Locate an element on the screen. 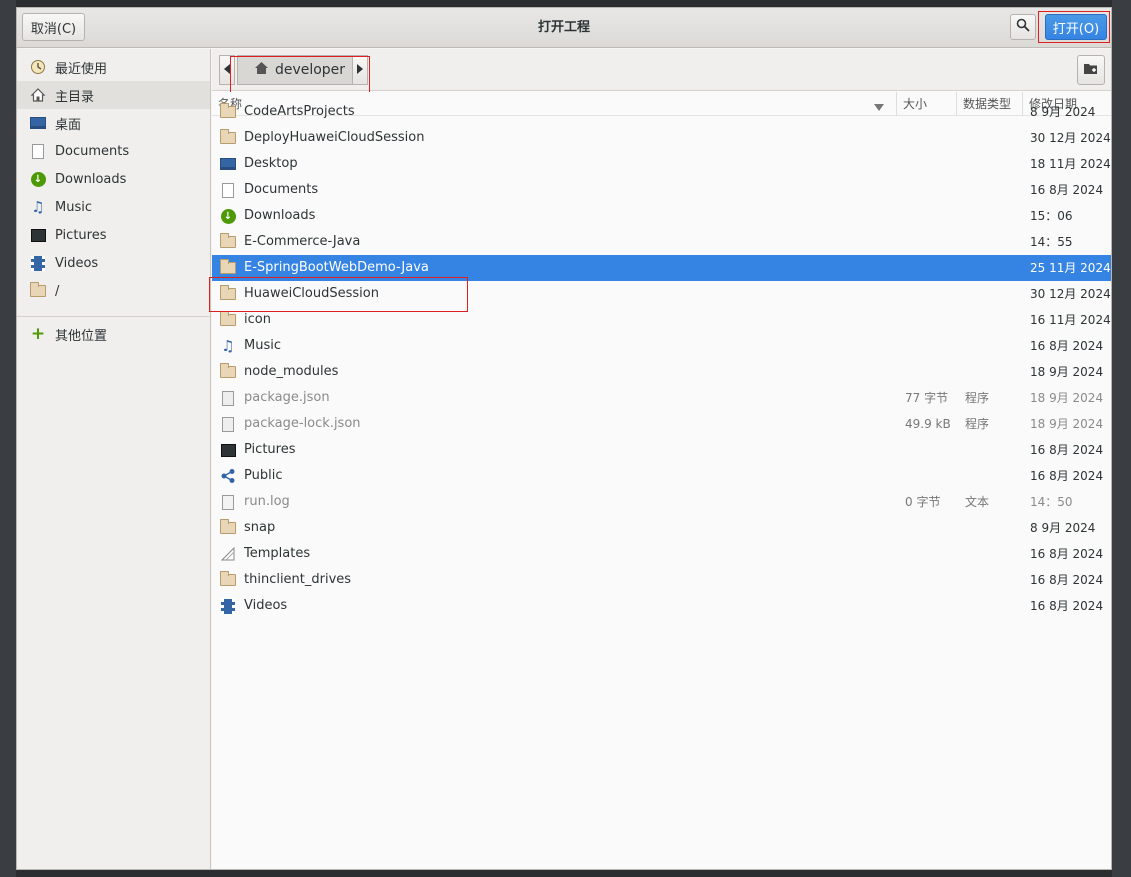 This screenshot has height=877, width=1131. file-name: Music is located at coordinates (262, 345).